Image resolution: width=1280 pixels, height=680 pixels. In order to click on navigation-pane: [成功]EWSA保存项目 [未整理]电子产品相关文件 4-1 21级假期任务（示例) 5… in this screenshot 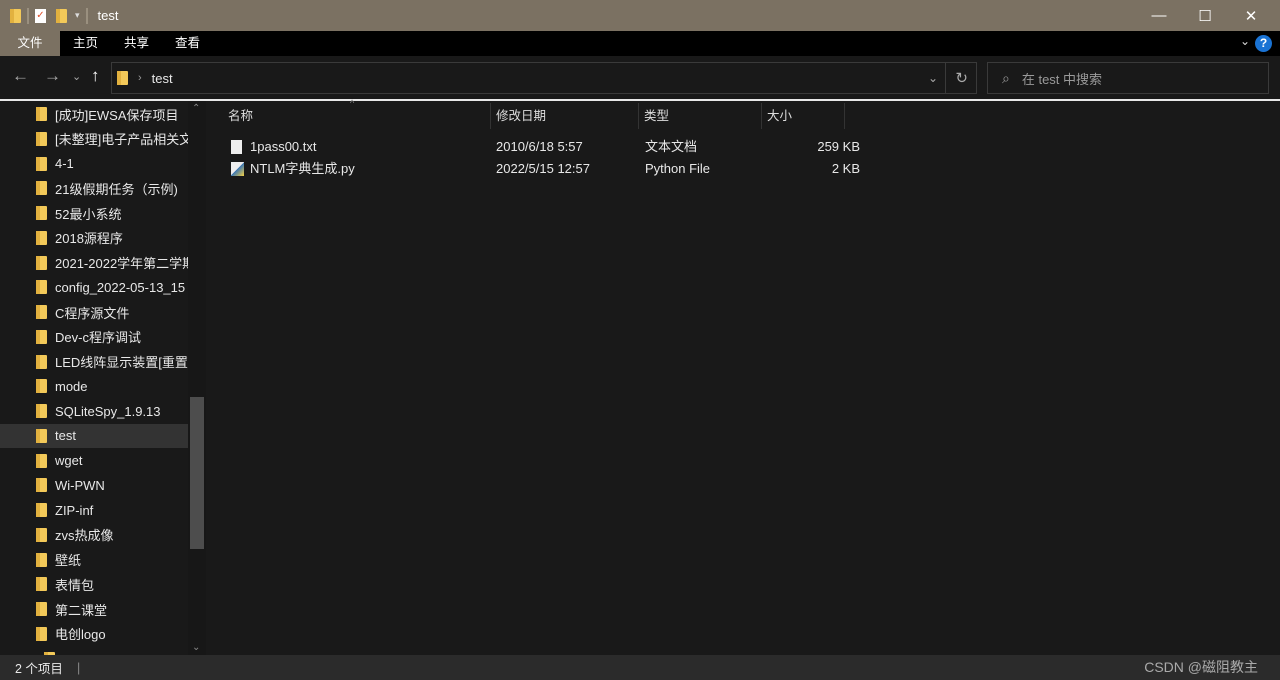, I will do `click(103, 378)`.